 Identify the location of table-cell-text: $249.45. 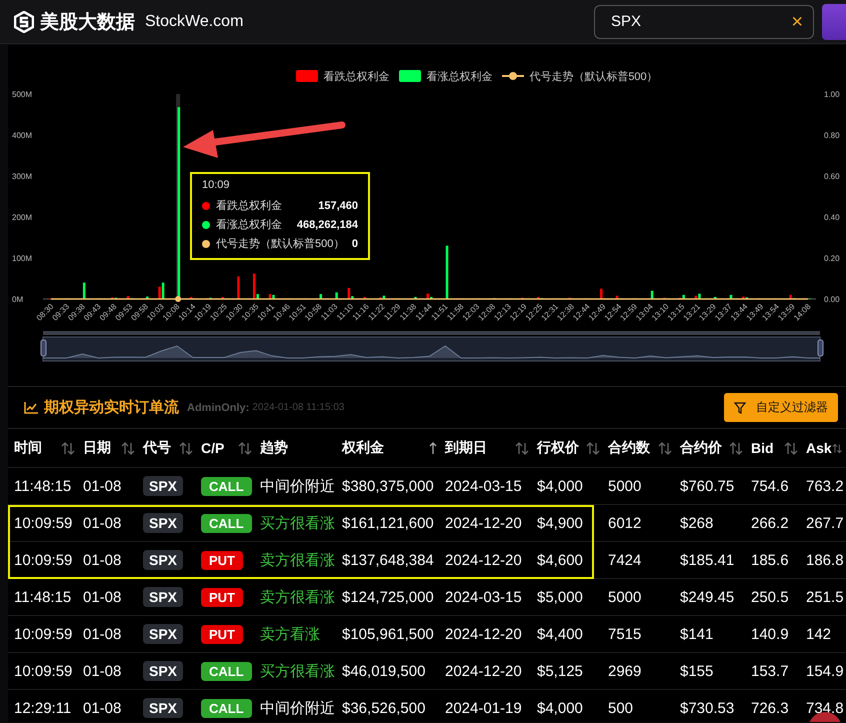
(708, 597).